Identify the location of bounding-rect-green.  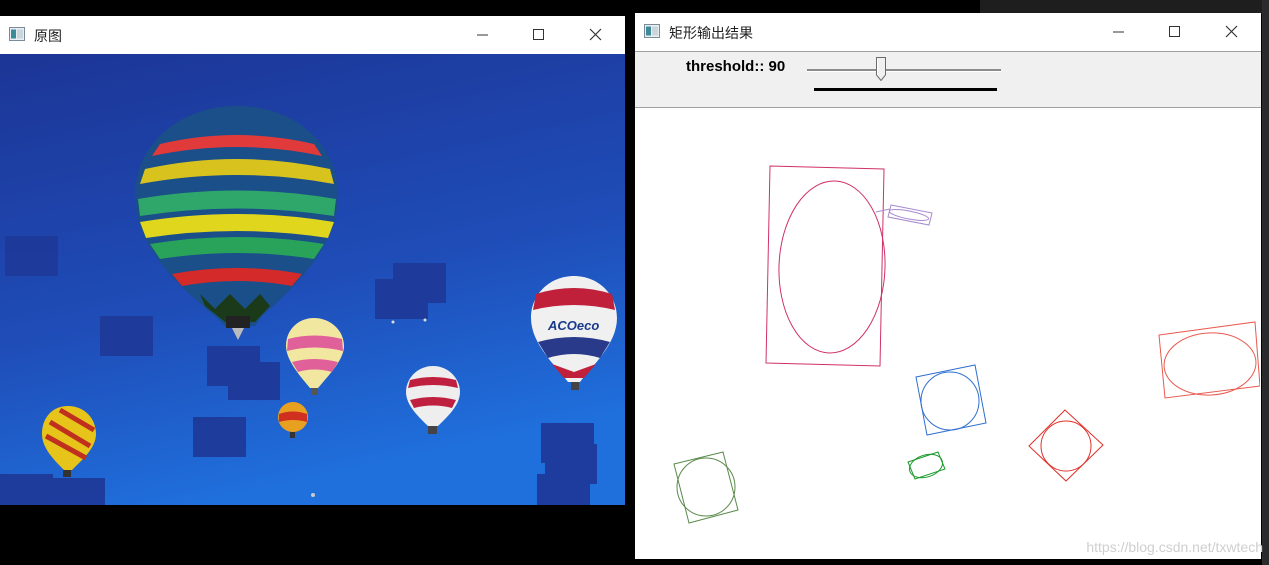
(926, 465).